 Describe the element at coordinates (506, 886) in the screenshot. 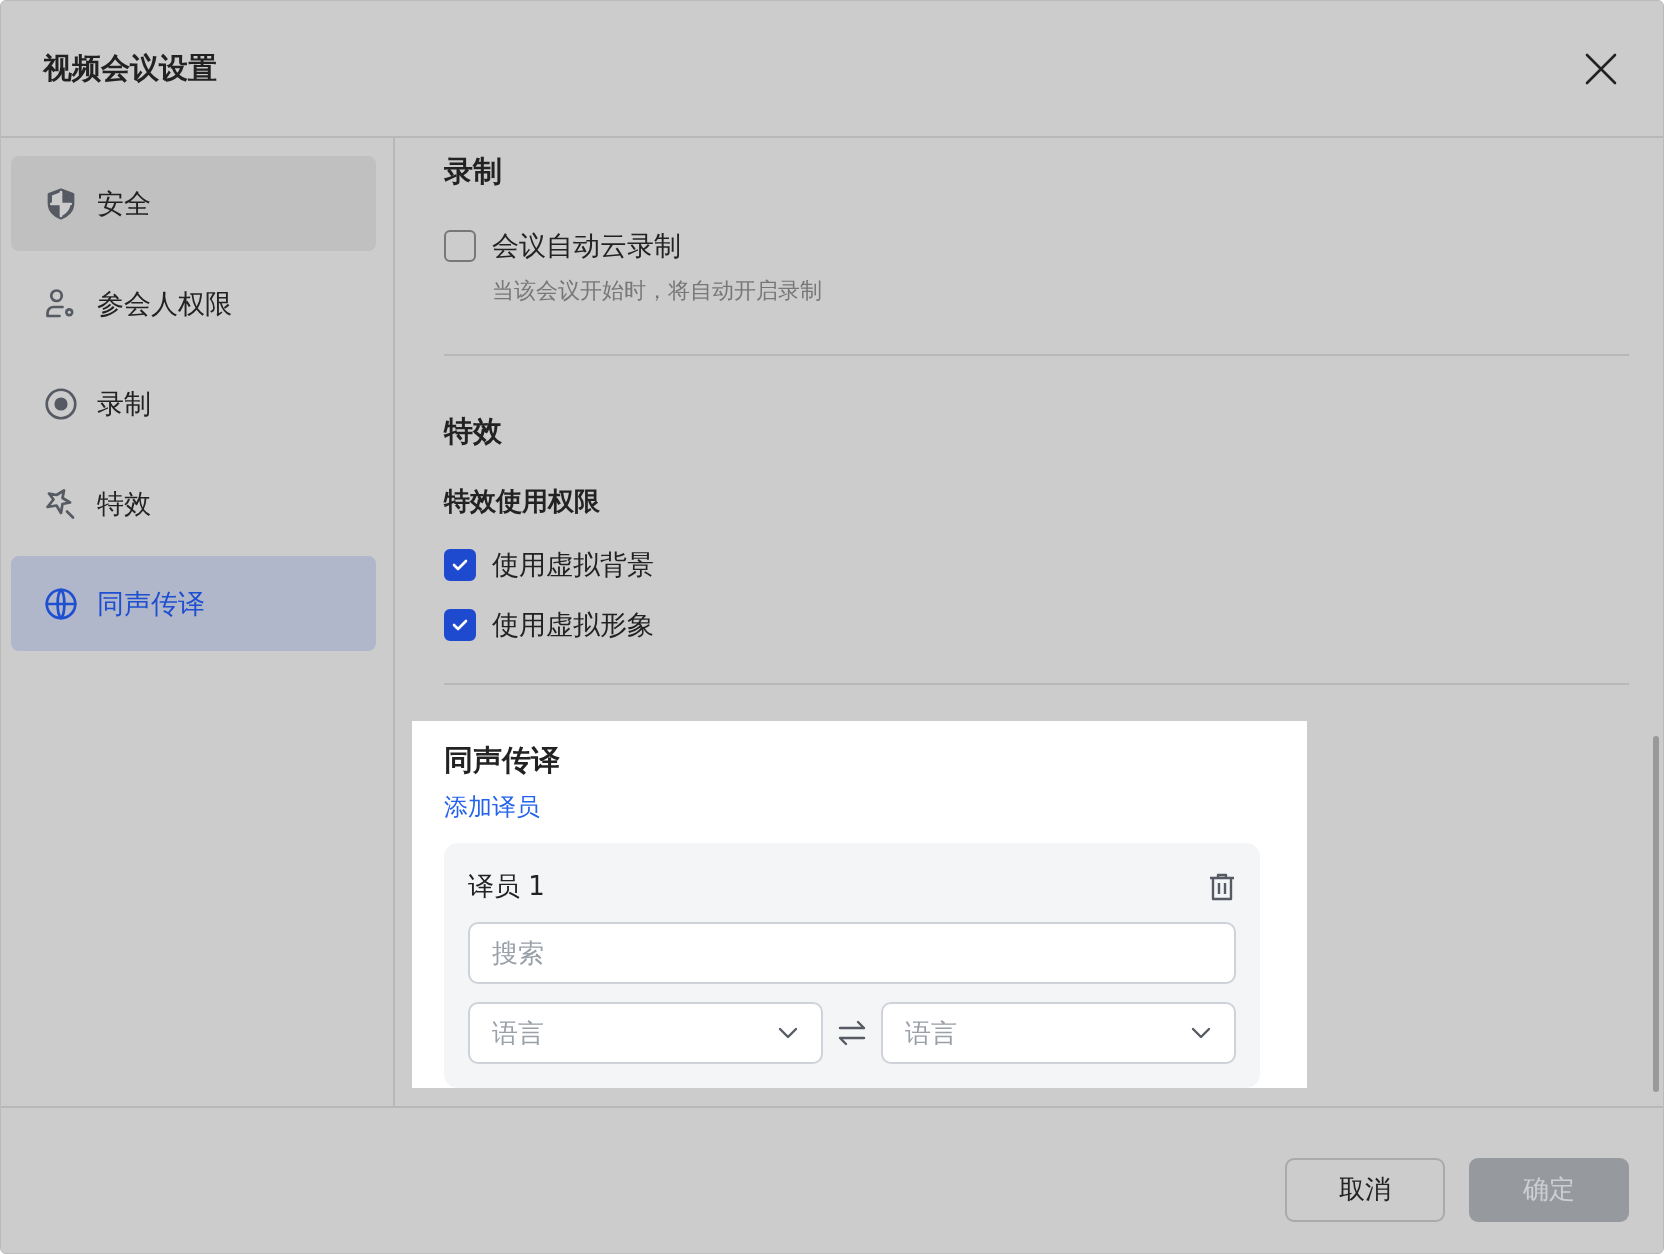

I see `interpreter-title: 译员 1` at that location.